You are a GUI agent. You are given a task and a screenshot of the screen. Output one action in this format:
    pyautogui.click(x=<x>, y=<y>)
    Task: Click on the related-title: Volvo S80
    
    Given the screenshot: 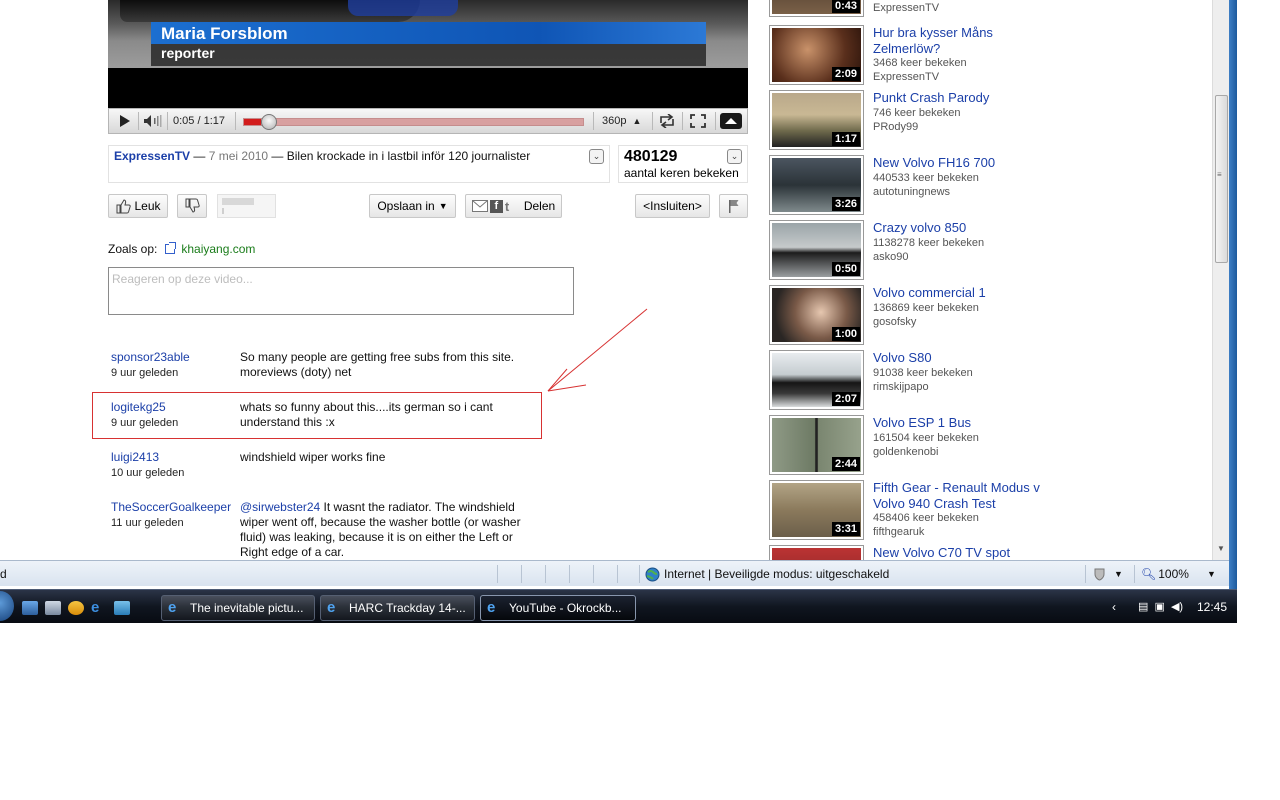 What is the action you would take?
    pyautogui.click(x=963, y=358)
    